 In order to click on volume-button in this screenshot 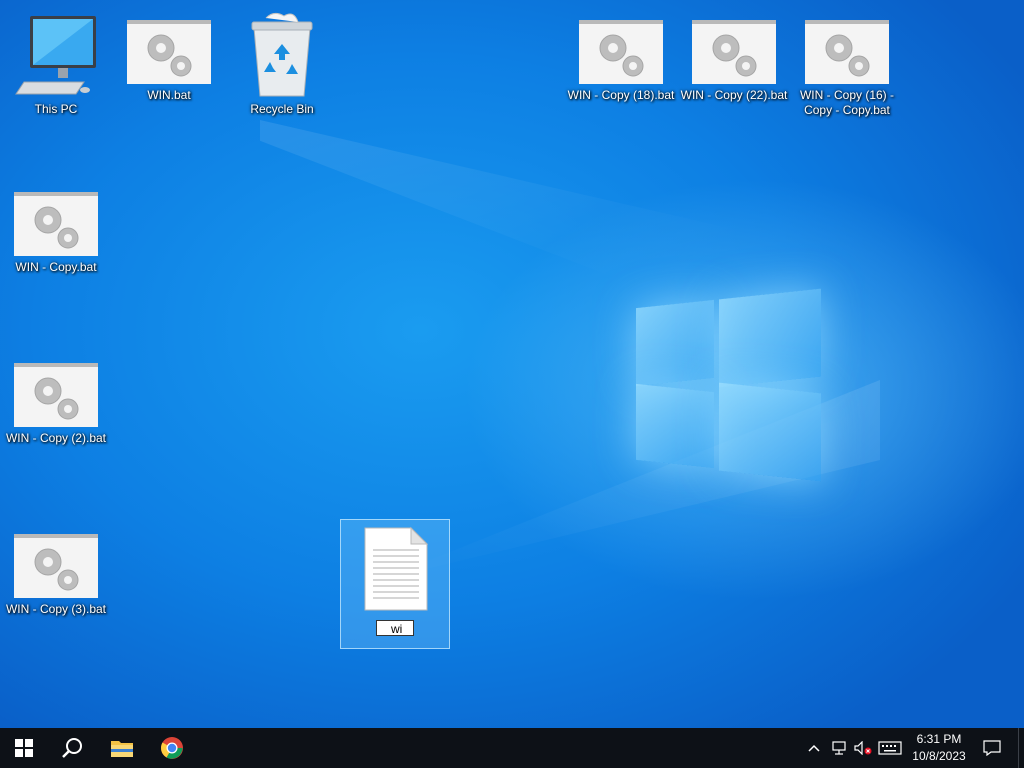, I will do `click(863, 748)`.